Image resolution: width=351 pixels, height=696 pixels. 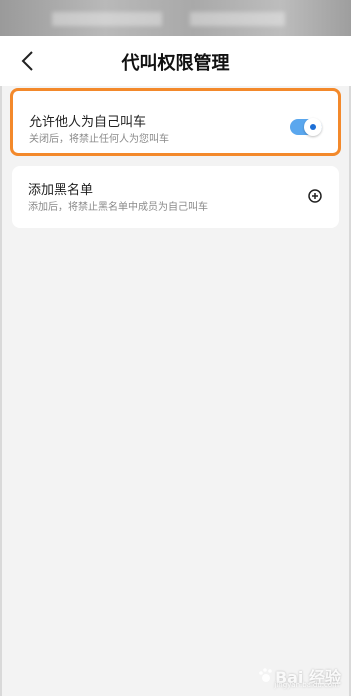 What do you see at coordinates (265, 675) in the screenshot?
I see `paw-logo-icon` at bounding box center [265, 675].